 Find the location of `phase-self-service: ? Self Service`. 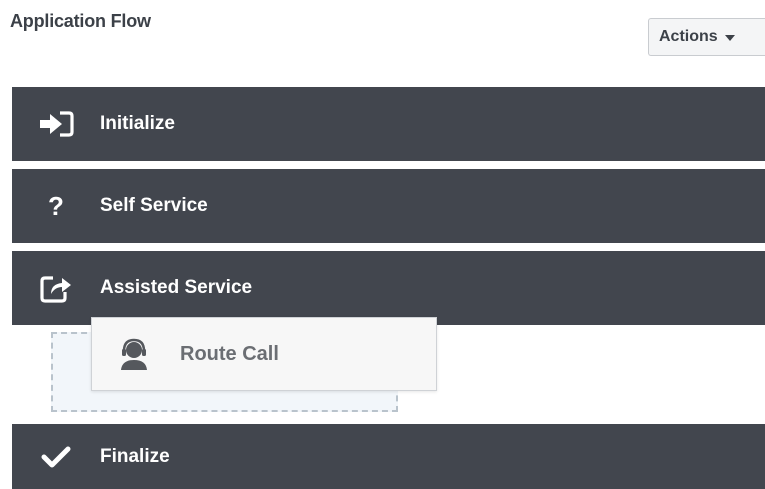

phase-self-service: ? Self Service is located at coordinates (388, 206).